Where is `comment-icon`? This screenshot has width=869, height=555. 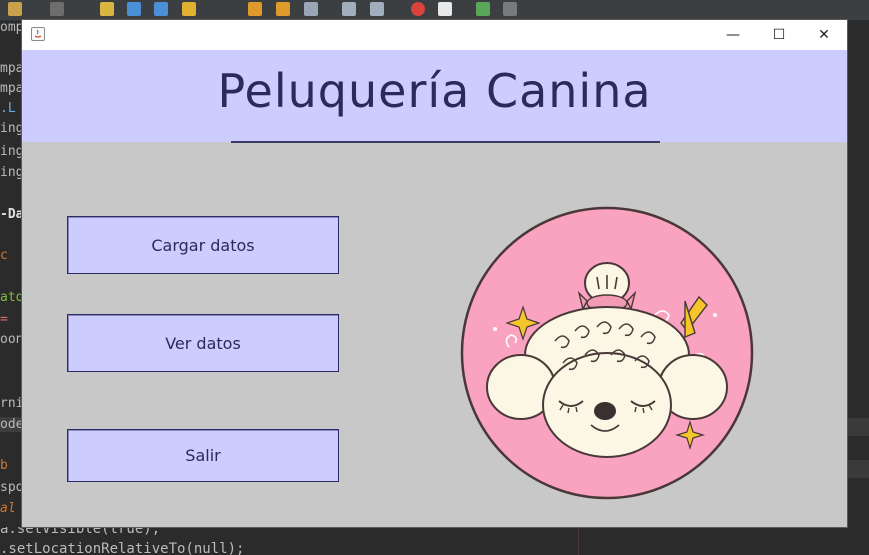
comment-icon is located at coordinates (483, 9).